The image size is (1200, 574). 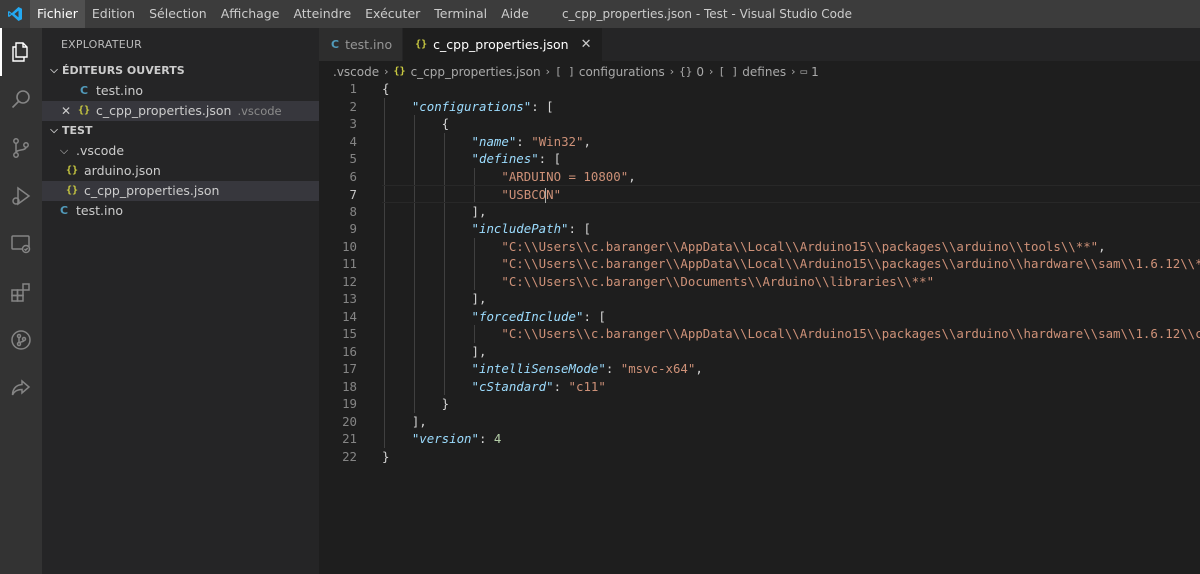 I want to click on code-text: ],, so click(x=434, y=351).